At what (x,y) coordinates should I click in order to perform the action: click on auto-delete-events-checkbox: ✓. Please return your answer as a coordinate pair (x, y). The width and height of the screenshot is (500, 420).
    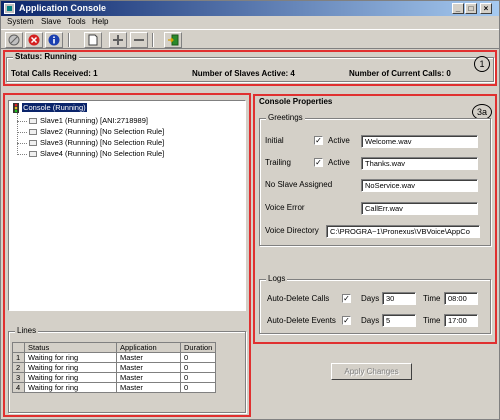
    Looking at the image, I should click on (346, 320).